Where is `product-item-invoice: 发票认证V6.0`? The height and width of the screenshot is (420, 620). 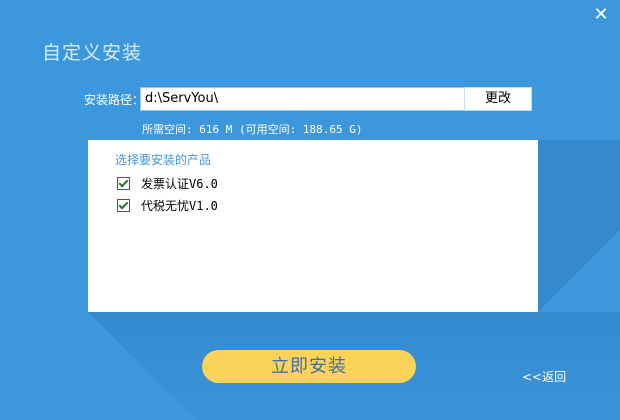 product-item-invoice: 发票认证V6.0 is located at coordinates (167, 183).